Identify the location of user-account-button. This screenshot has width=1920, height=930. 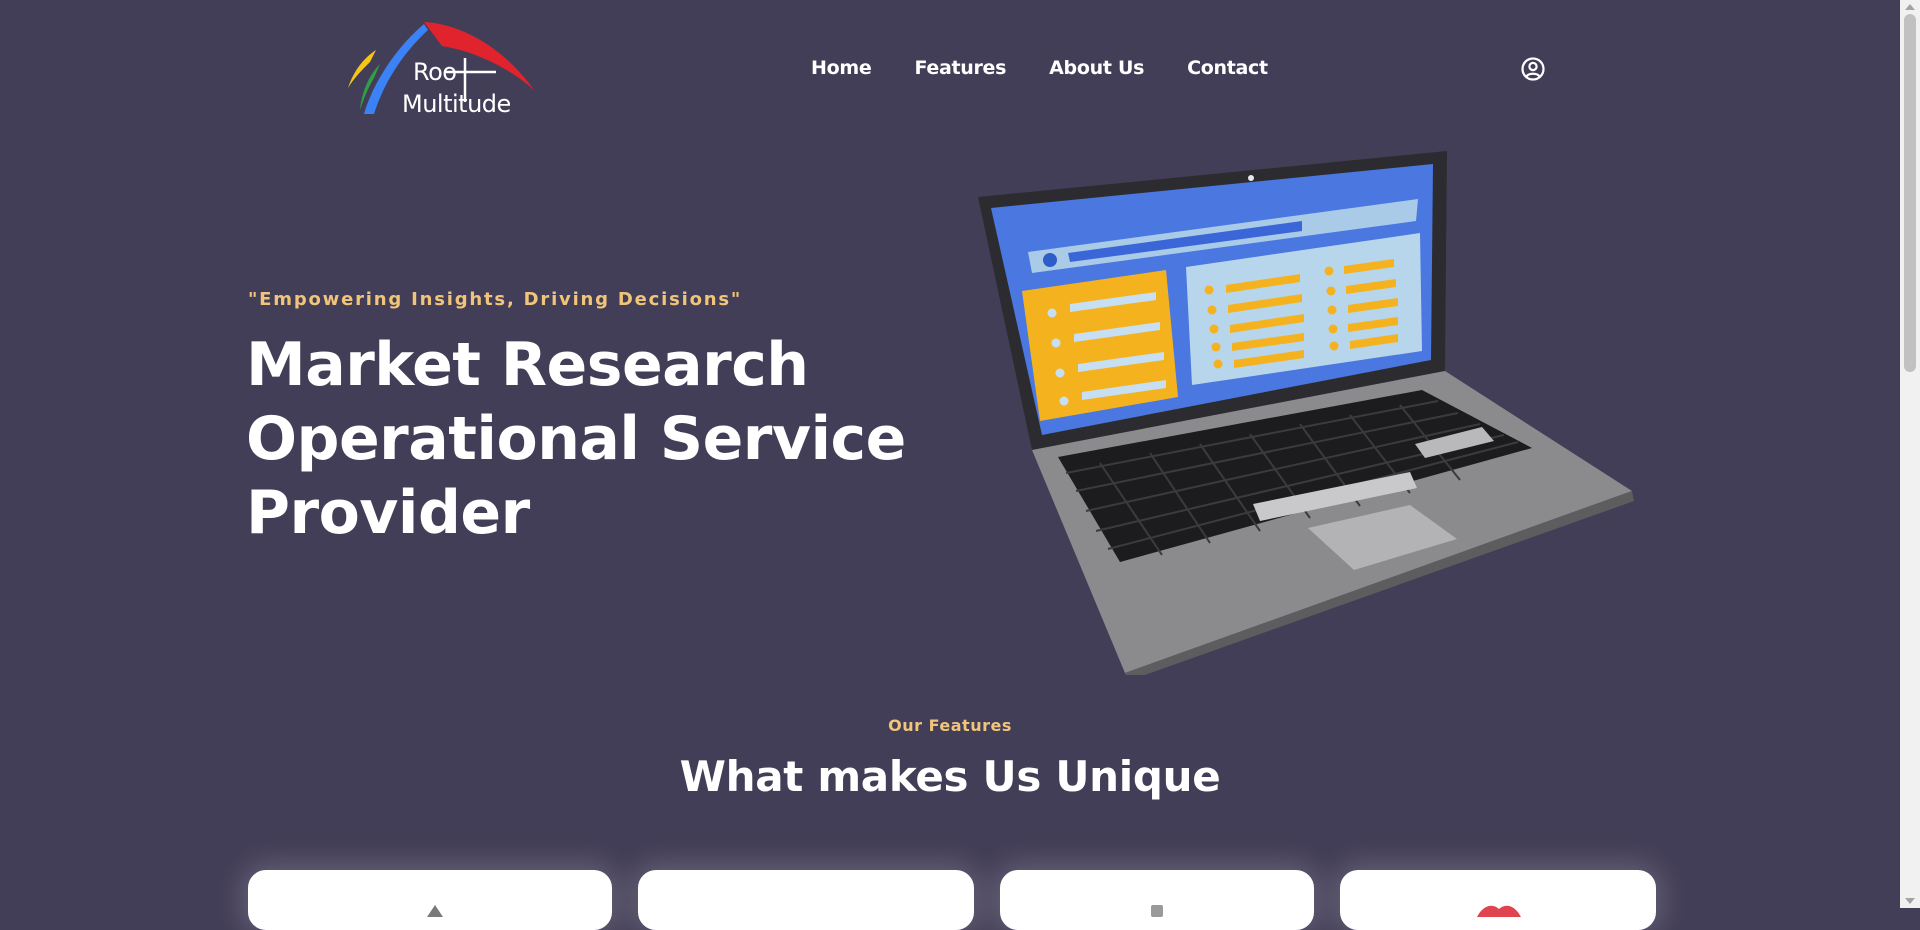
(1533, 69).